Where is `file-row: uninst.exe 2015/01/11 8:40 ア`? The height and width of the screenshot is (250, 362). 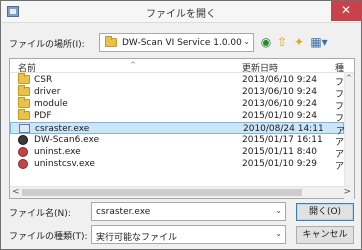
file-row: uninst.exe 2015/01/11 8:40 ア is located at coordinates (177, 153).